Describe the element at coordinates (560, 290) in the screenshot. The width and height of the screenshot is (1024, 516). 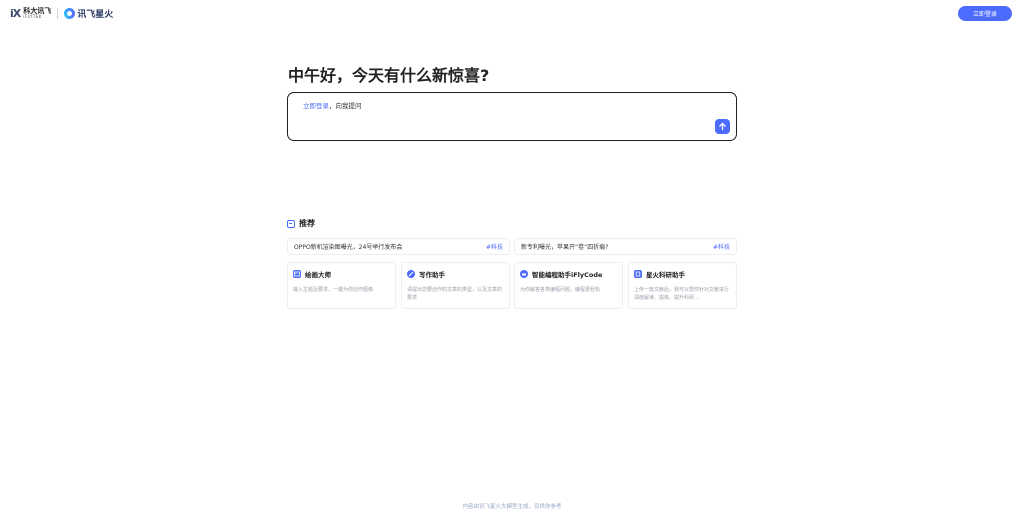
I see `card-description: 为你解答各类编程问题，编程更轻松` at that location.